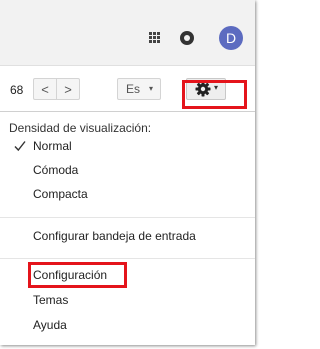 The image size is (320, 349). What do you see at coordinates (127, 303) in the screenshot?
I see `menu-item-themes: Temas` at bounding box center [127, 303].